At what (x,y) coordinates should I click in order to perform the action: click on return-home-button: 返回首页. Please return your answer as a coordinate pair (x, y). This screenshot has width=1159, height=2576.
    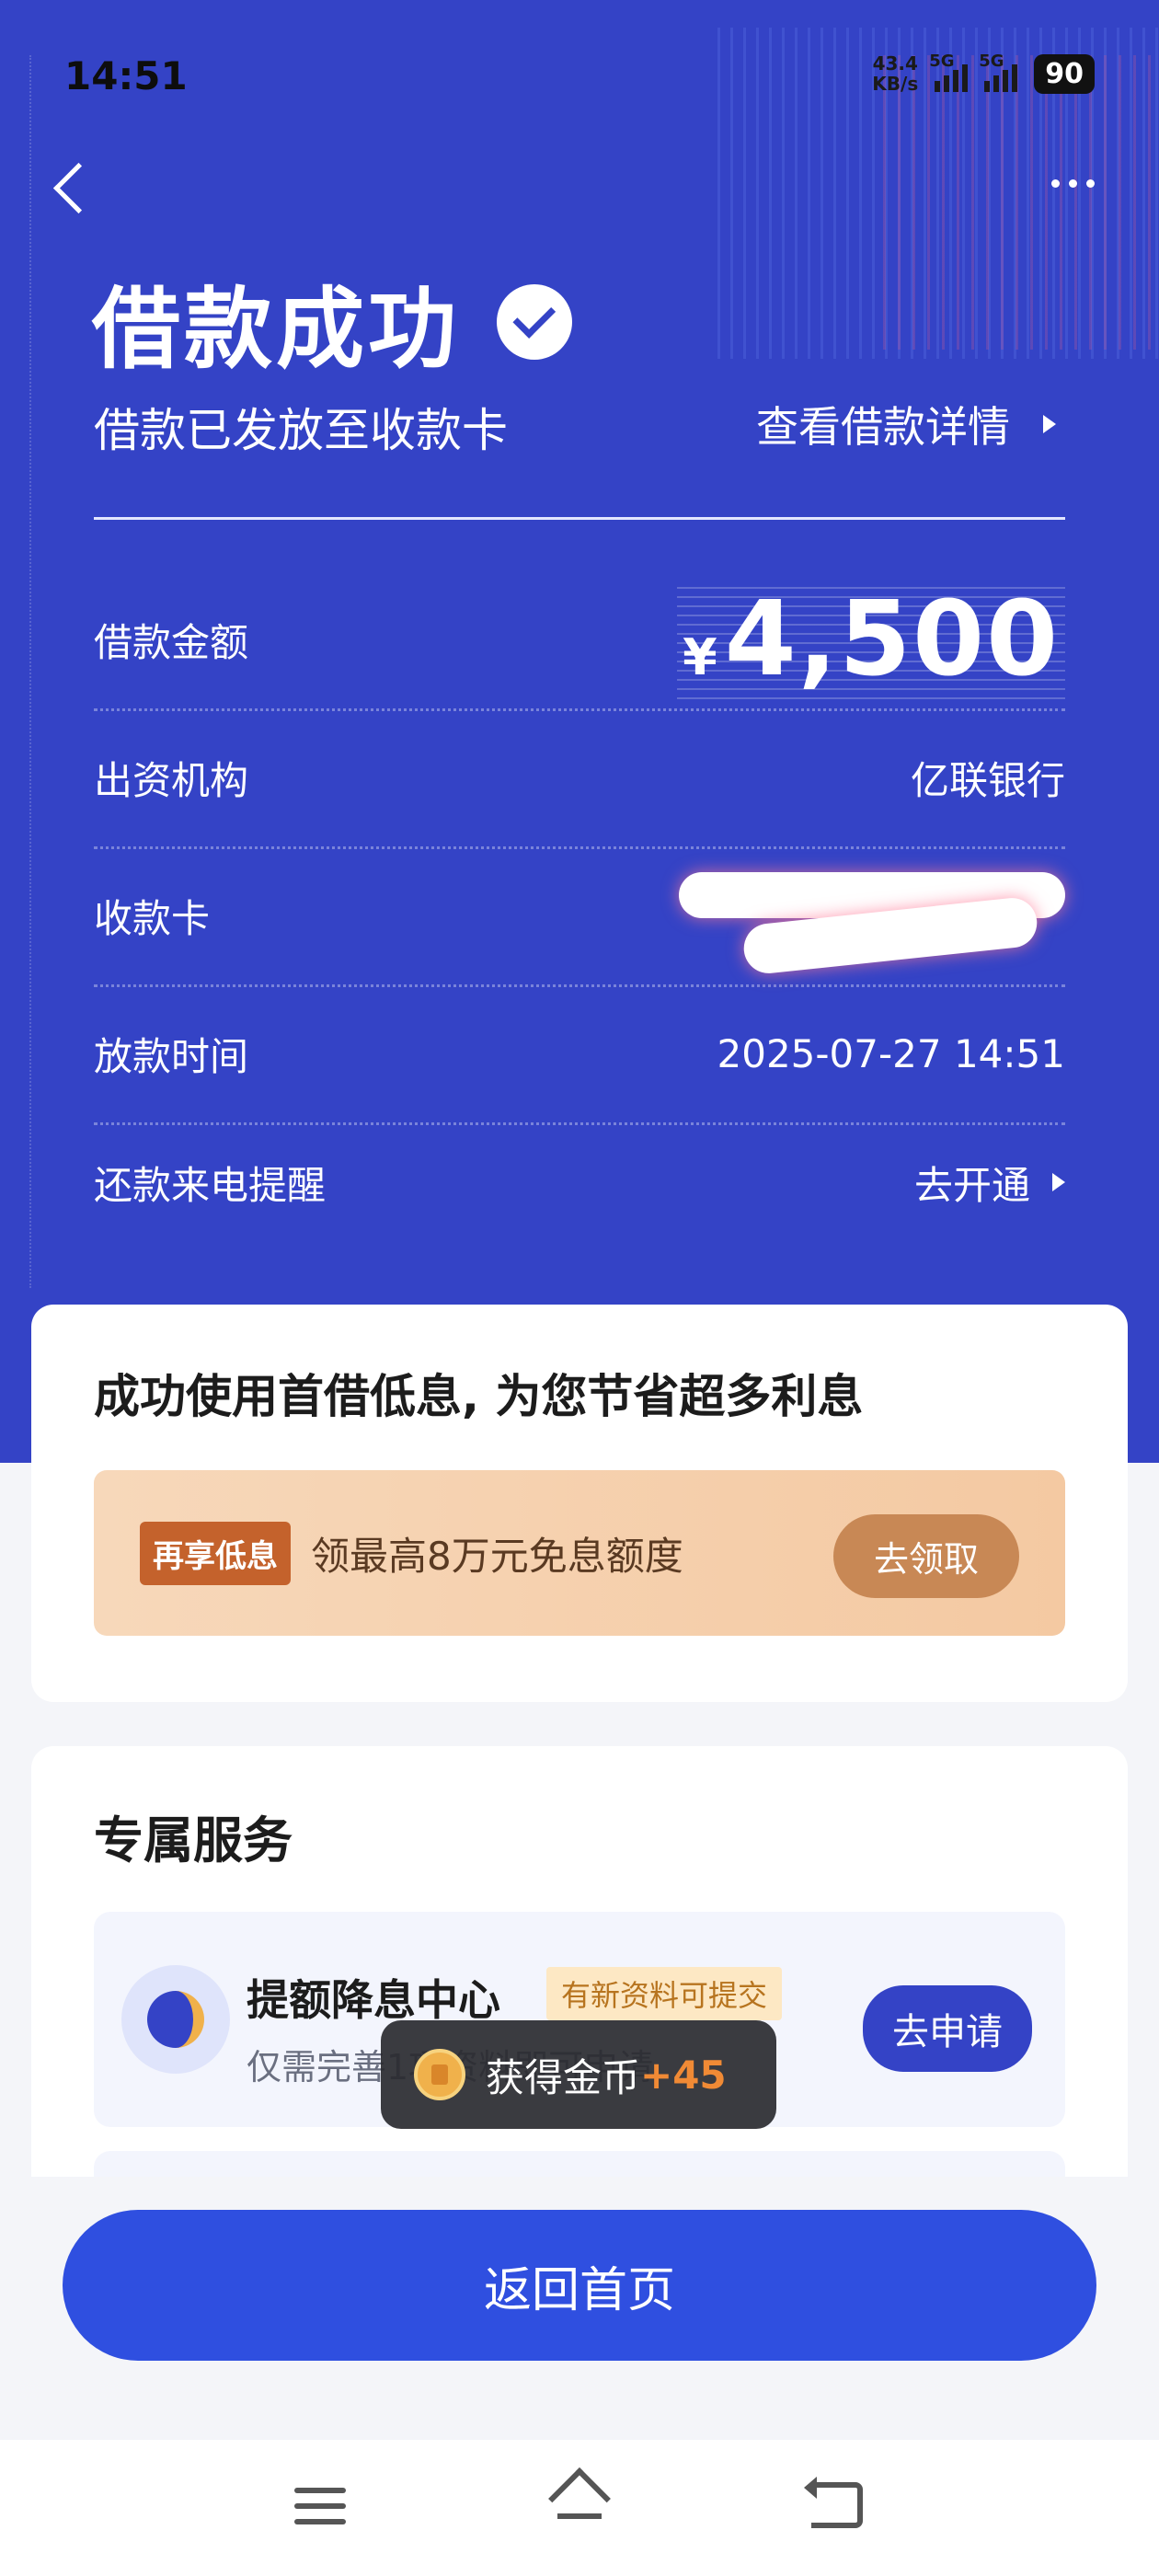
    Looking at the image, I should click on (579, 2285).